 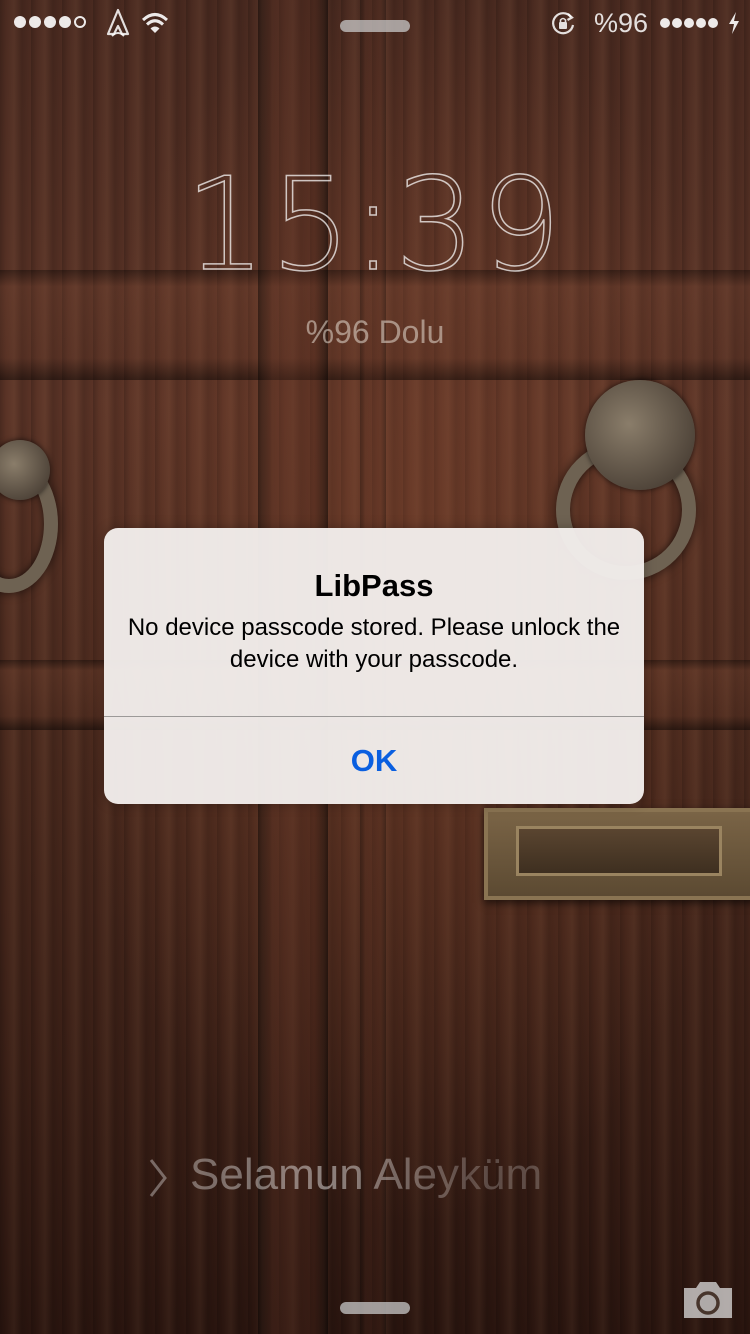 What do you see at coordinates (155, 23) in the screenshot?
I see `wifi-icon` at bounding box center [155, 23].